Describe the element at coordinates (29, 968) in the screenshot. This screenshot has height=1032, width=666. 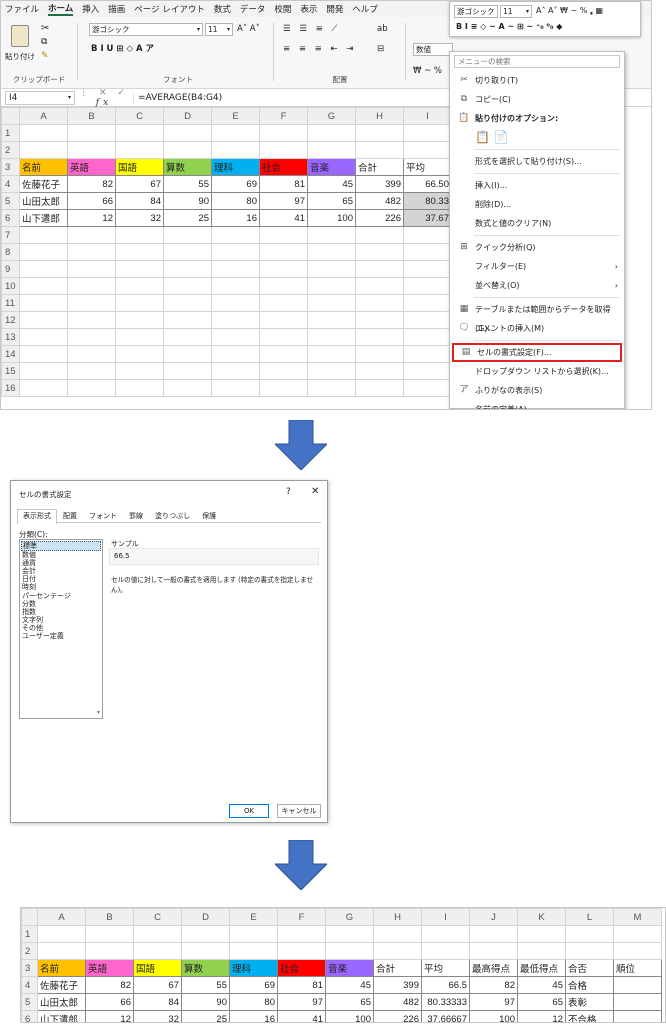
I see `row-header: 3` at that location.